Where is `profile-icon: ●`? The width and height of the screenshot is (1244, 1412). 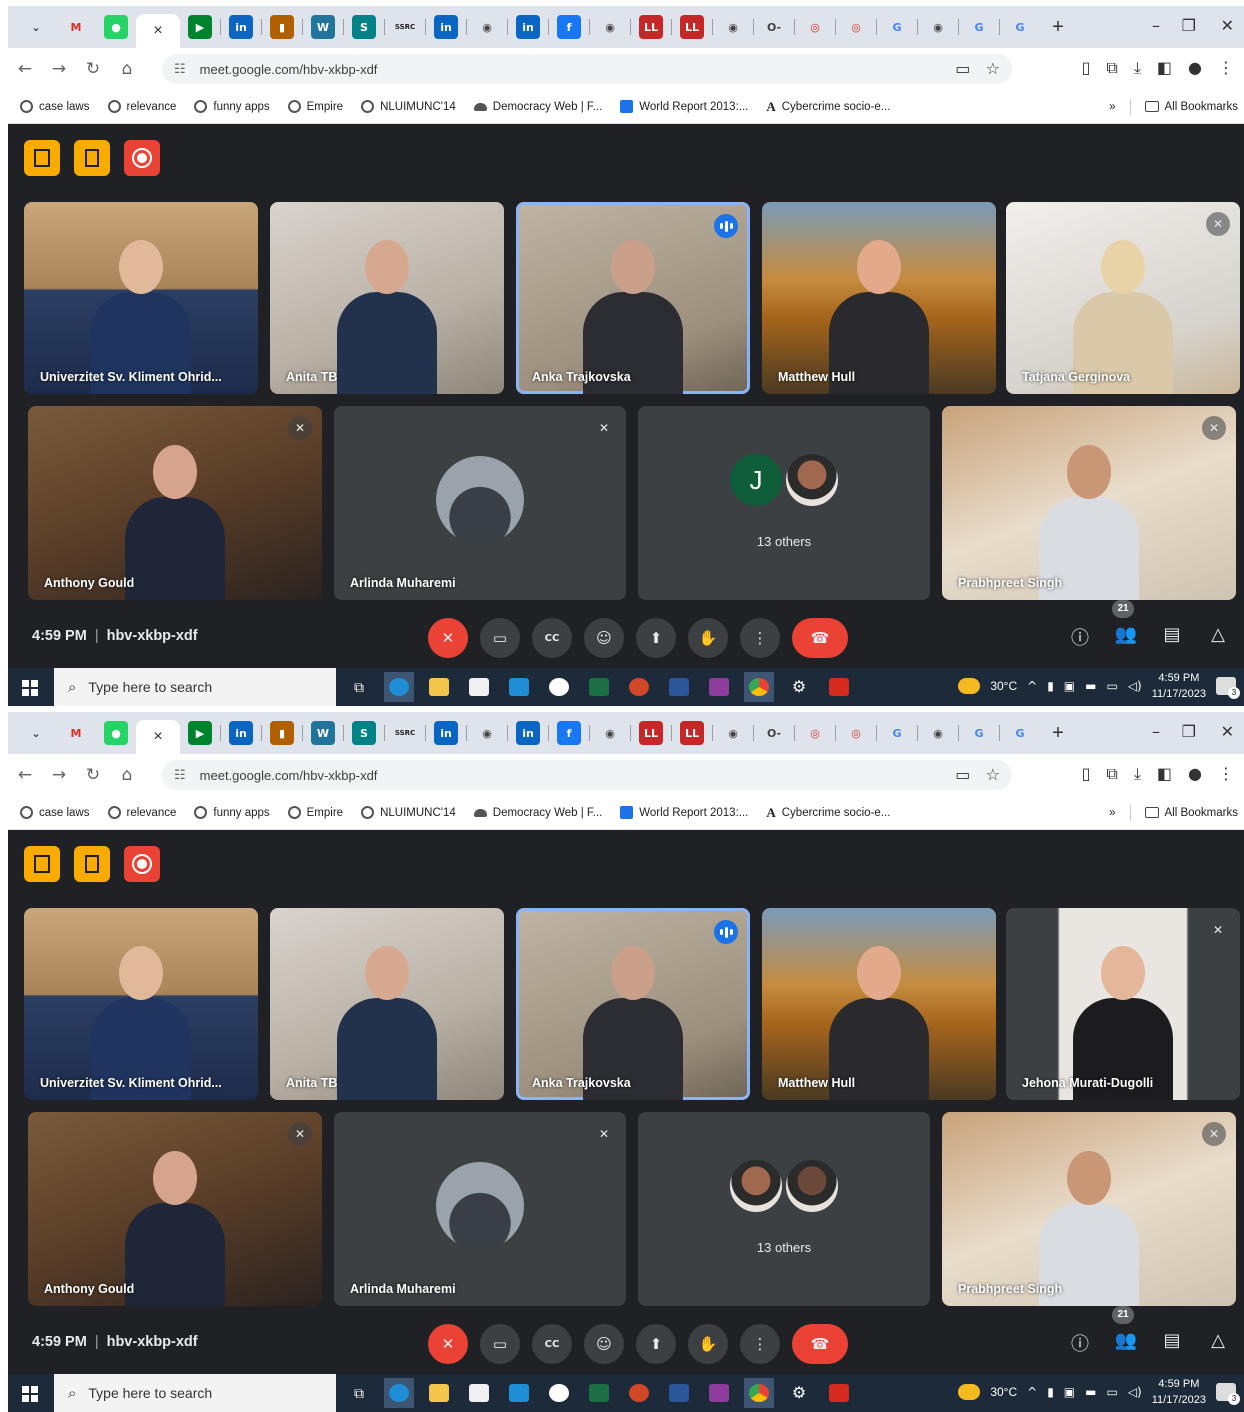 profile-icon: ● is located at coordinates (1195, 68).